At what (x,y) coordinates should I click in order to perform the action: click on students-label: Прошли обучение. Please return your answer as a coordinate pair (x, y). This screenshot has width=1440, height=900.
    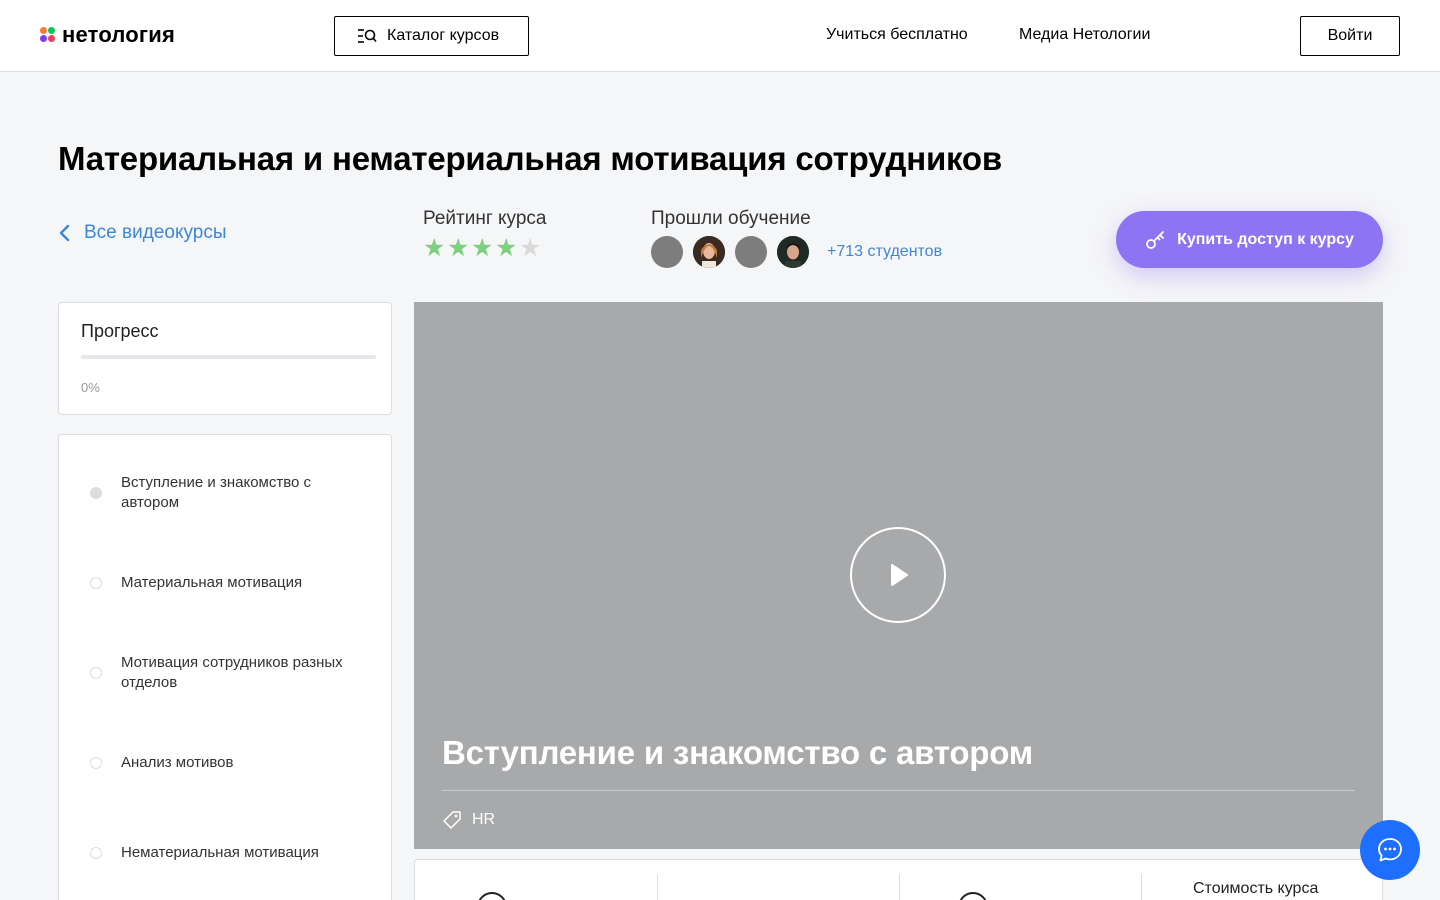
    Looking at the image, I should click on (731, 218).